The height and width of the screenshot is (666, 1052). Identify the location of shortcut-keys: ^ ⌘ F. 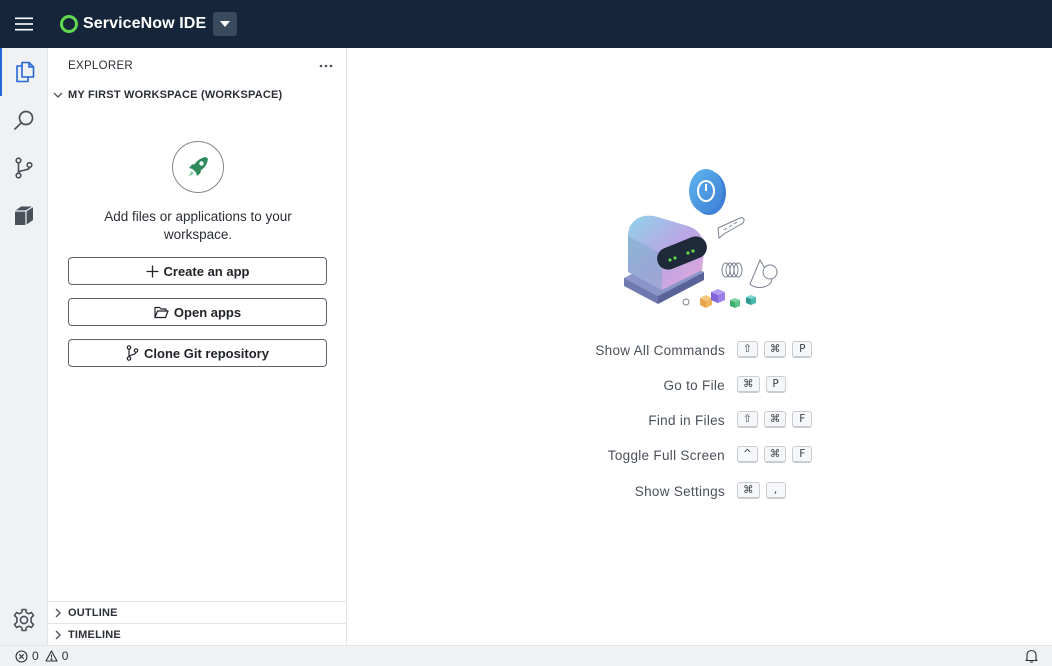
(775, 454).